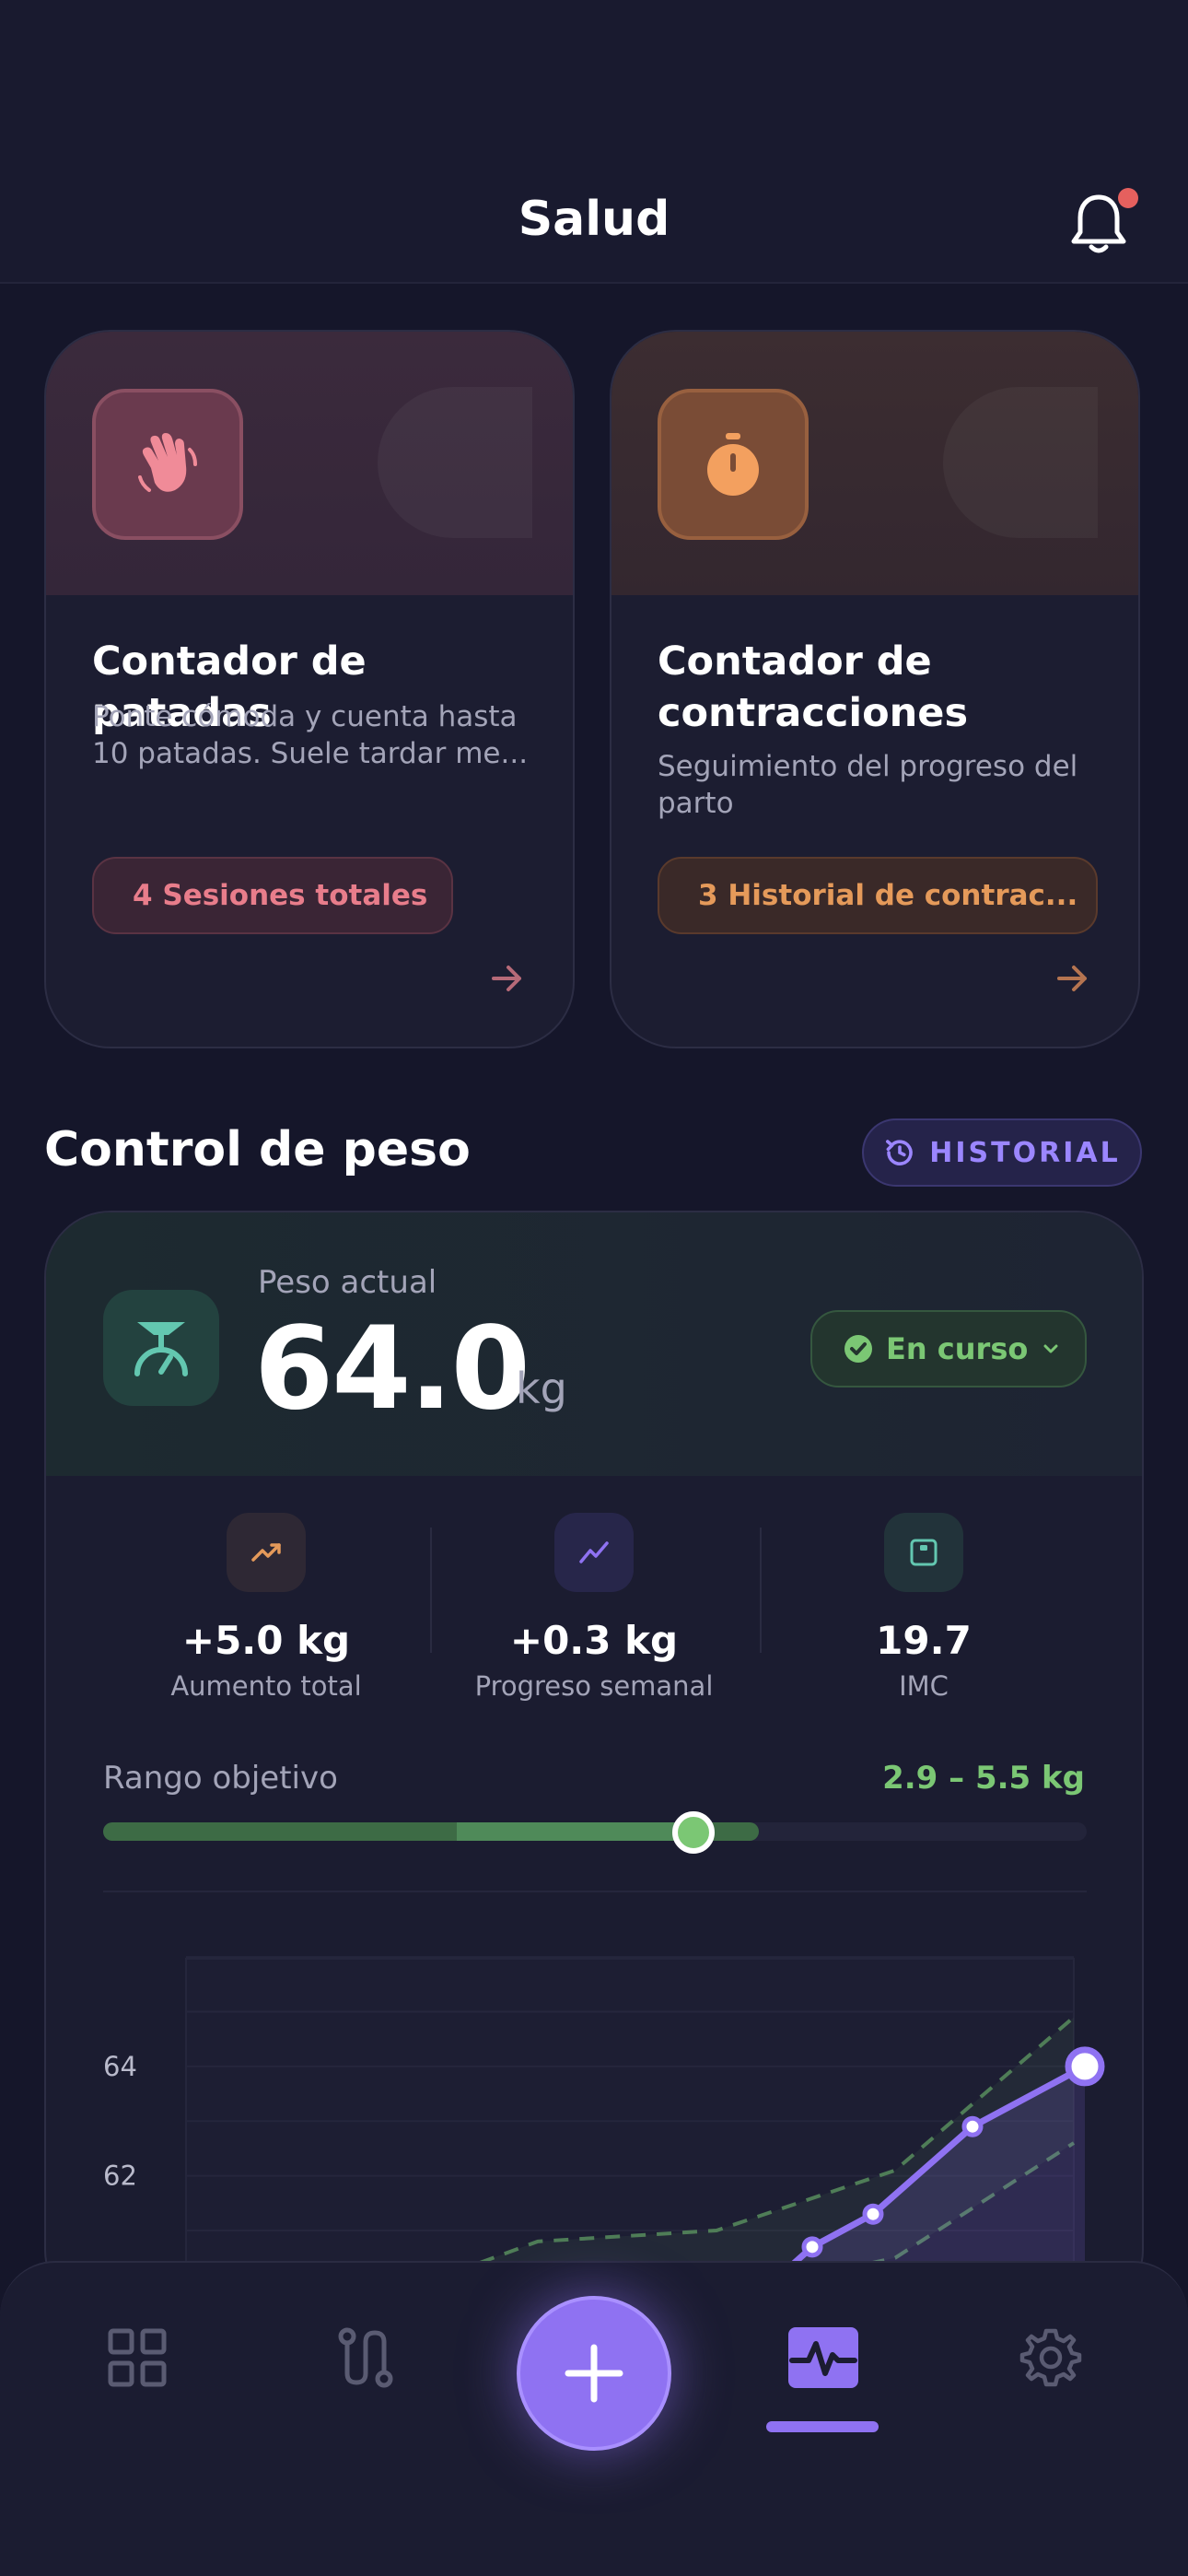  Describe the element at coordinates (594, 1607) in the screenshot. I see `stat-weekly-progress: +0.3 kg Progreso semanal` at that location.